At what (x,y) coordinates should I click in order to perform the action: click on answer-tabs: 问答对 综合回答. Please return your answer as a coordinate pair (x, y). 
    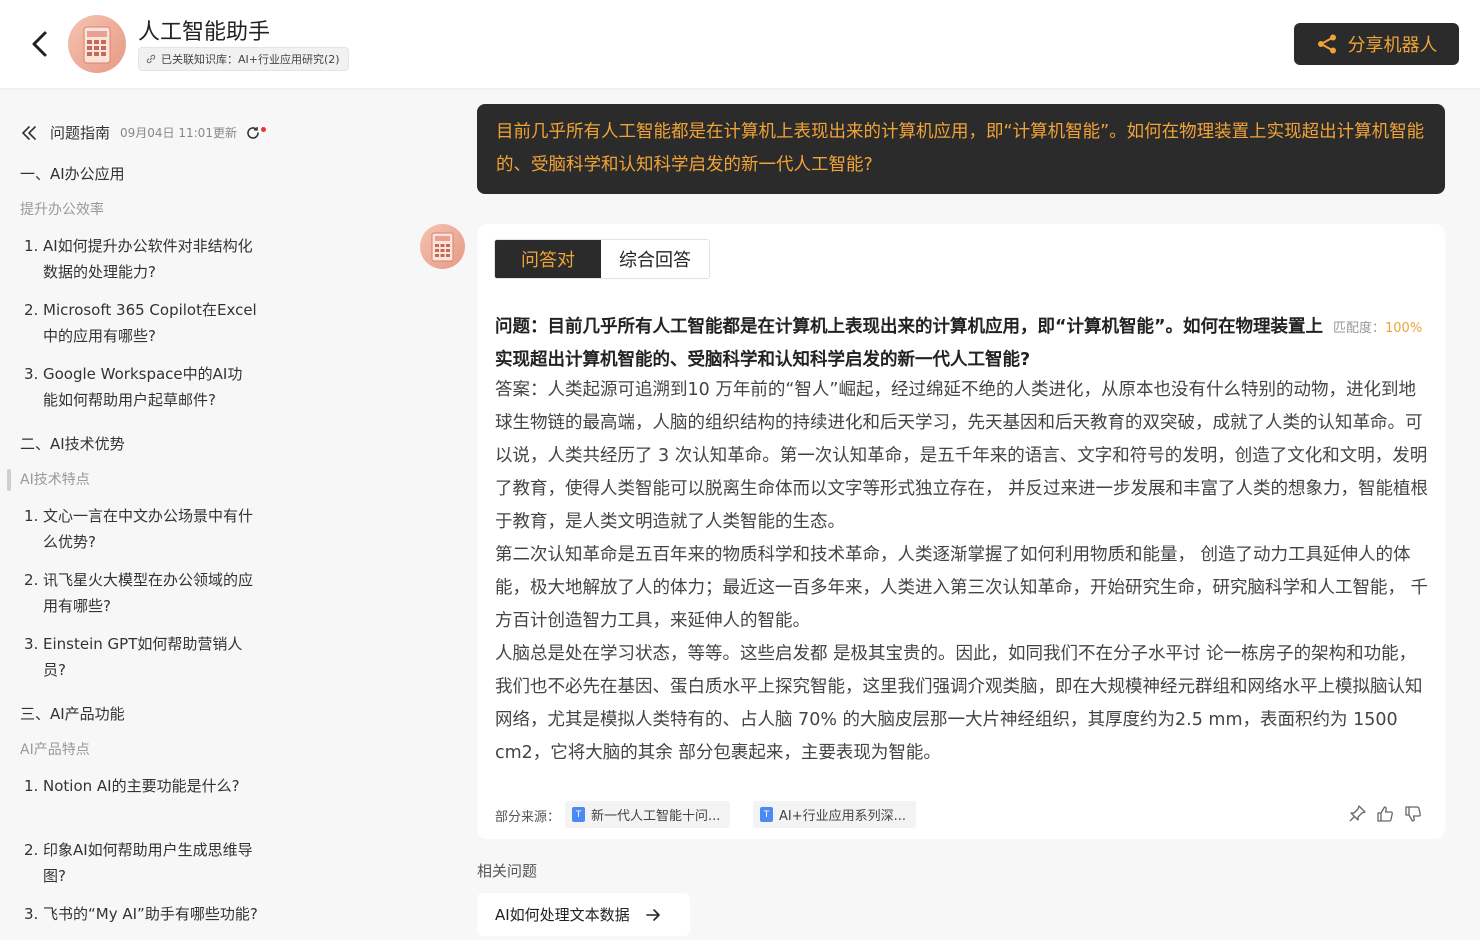
    Looking at the image, I should click on (602, 259).